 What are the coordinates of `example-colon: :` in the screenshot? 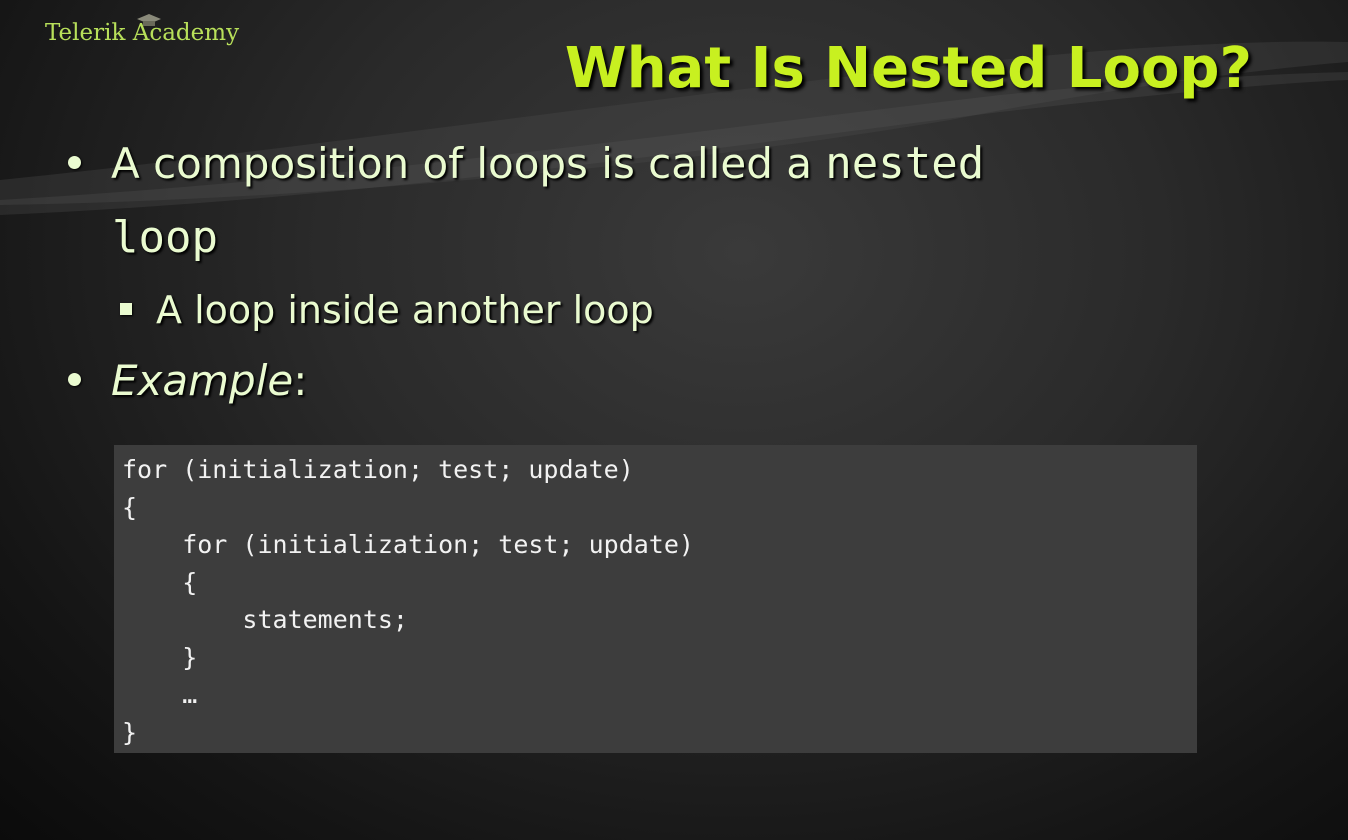 It's located at (300, 380).